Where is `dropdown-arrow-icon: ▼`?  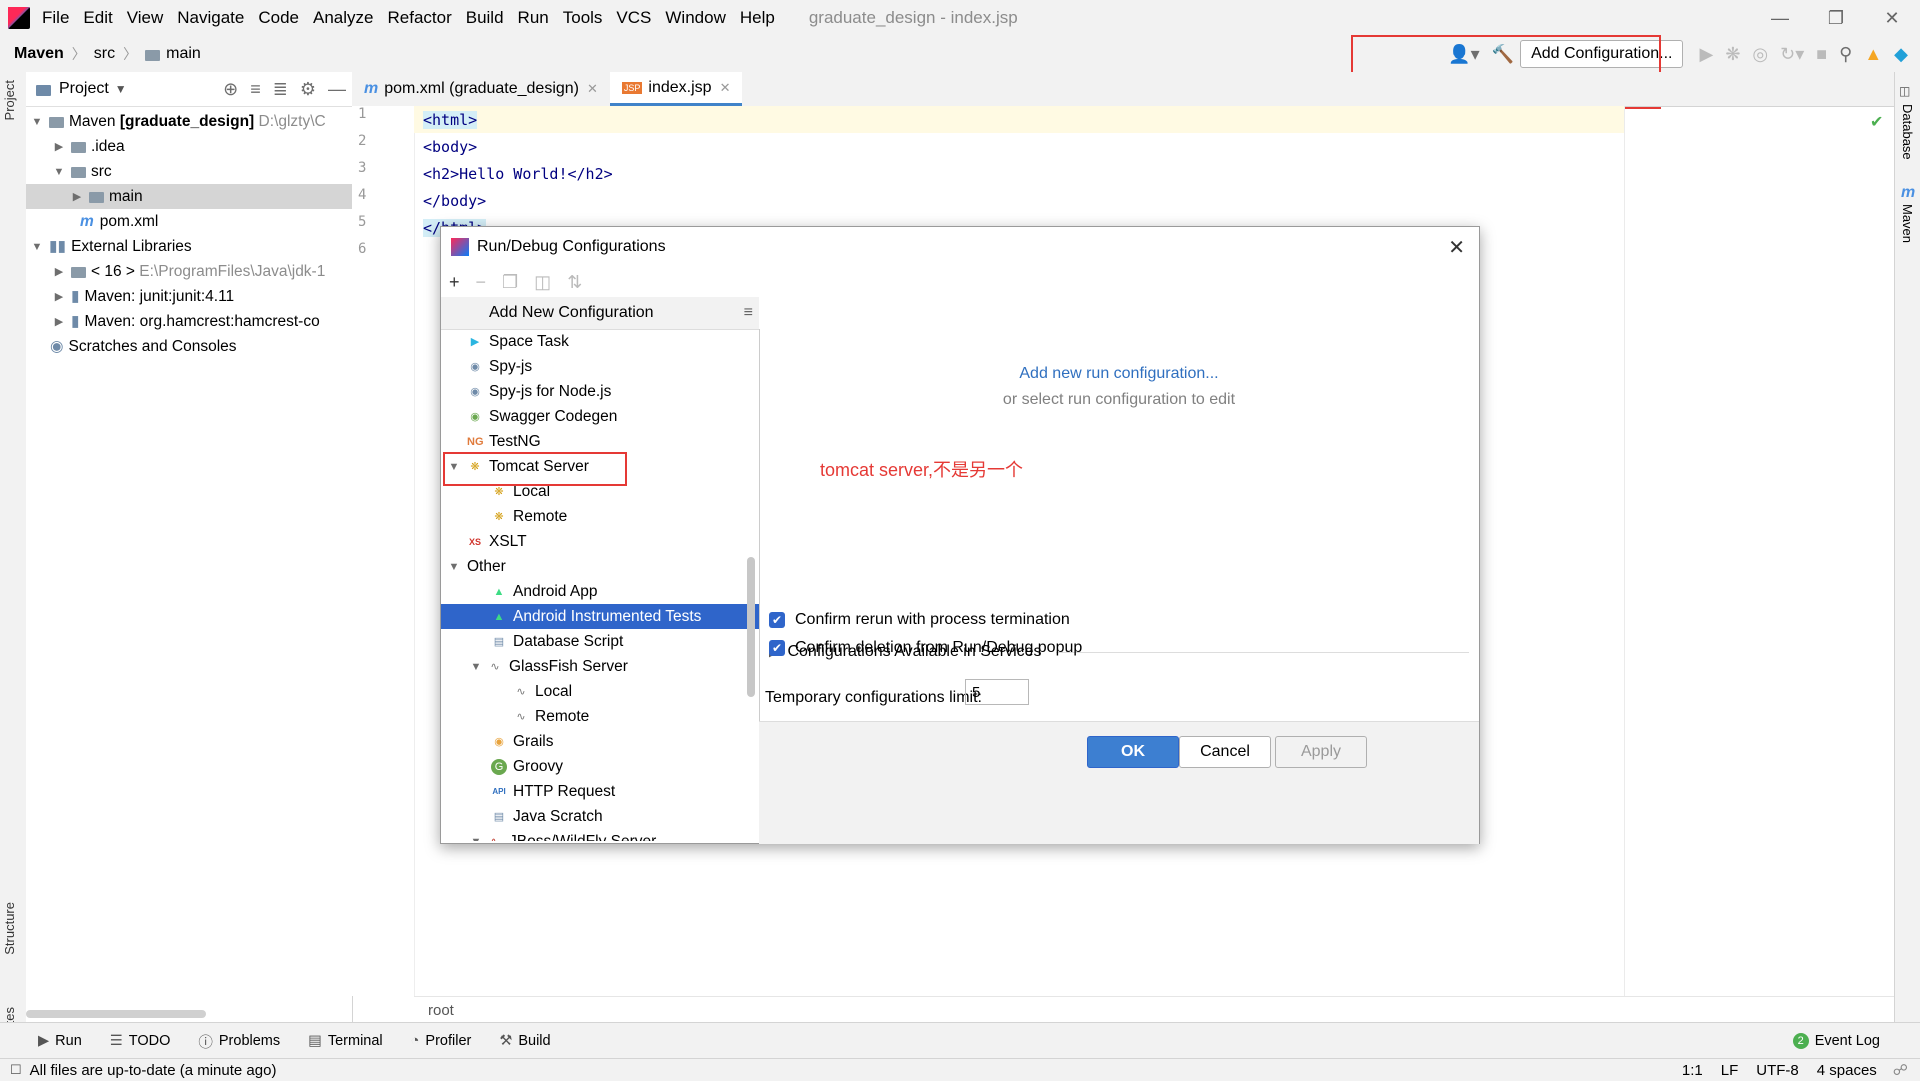 dropdown-arrow-icon: ▼ is located at coordinates (121, 89).